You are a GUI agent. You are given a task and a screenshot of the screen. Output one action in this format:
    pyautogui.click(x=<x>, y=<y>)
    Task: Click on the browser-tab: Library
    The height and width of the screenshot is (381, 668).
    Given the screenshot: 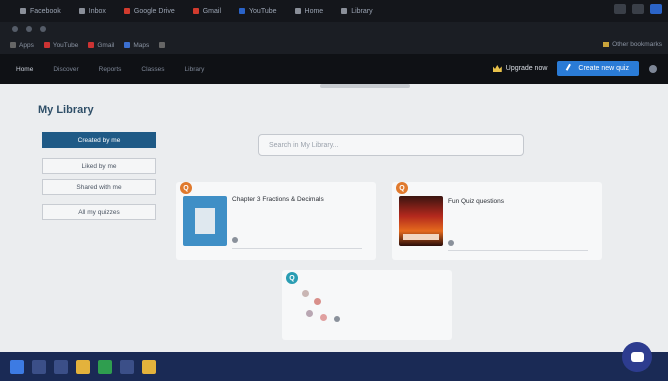 What is the action you would take?
    pyautogui.click(x=356, y=11)
    